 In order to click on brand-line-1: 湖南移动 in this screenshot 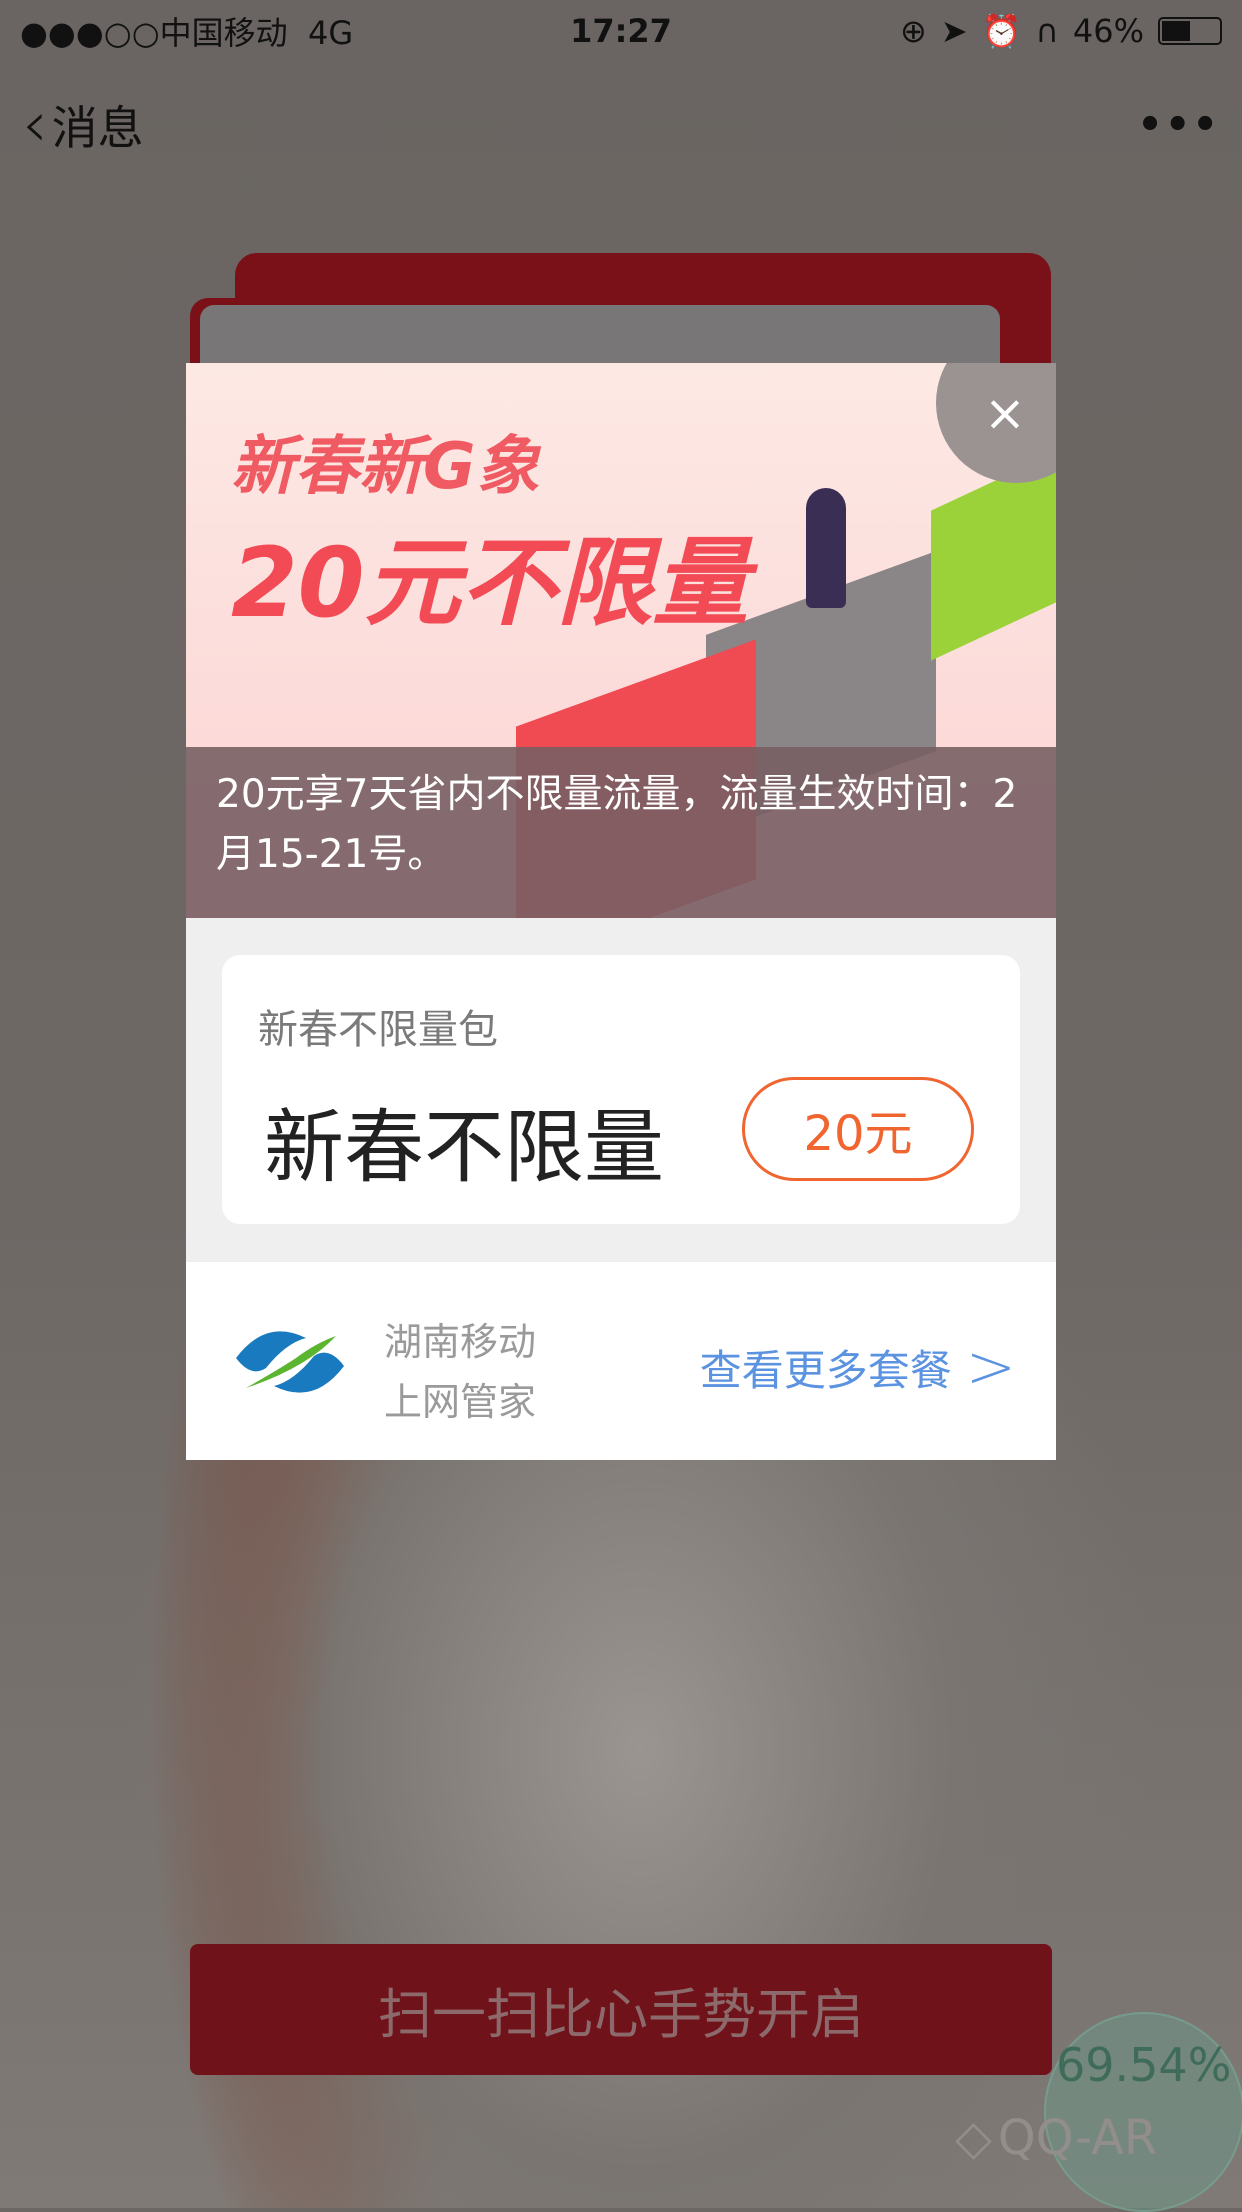, I will do `click(460, 1342)`.